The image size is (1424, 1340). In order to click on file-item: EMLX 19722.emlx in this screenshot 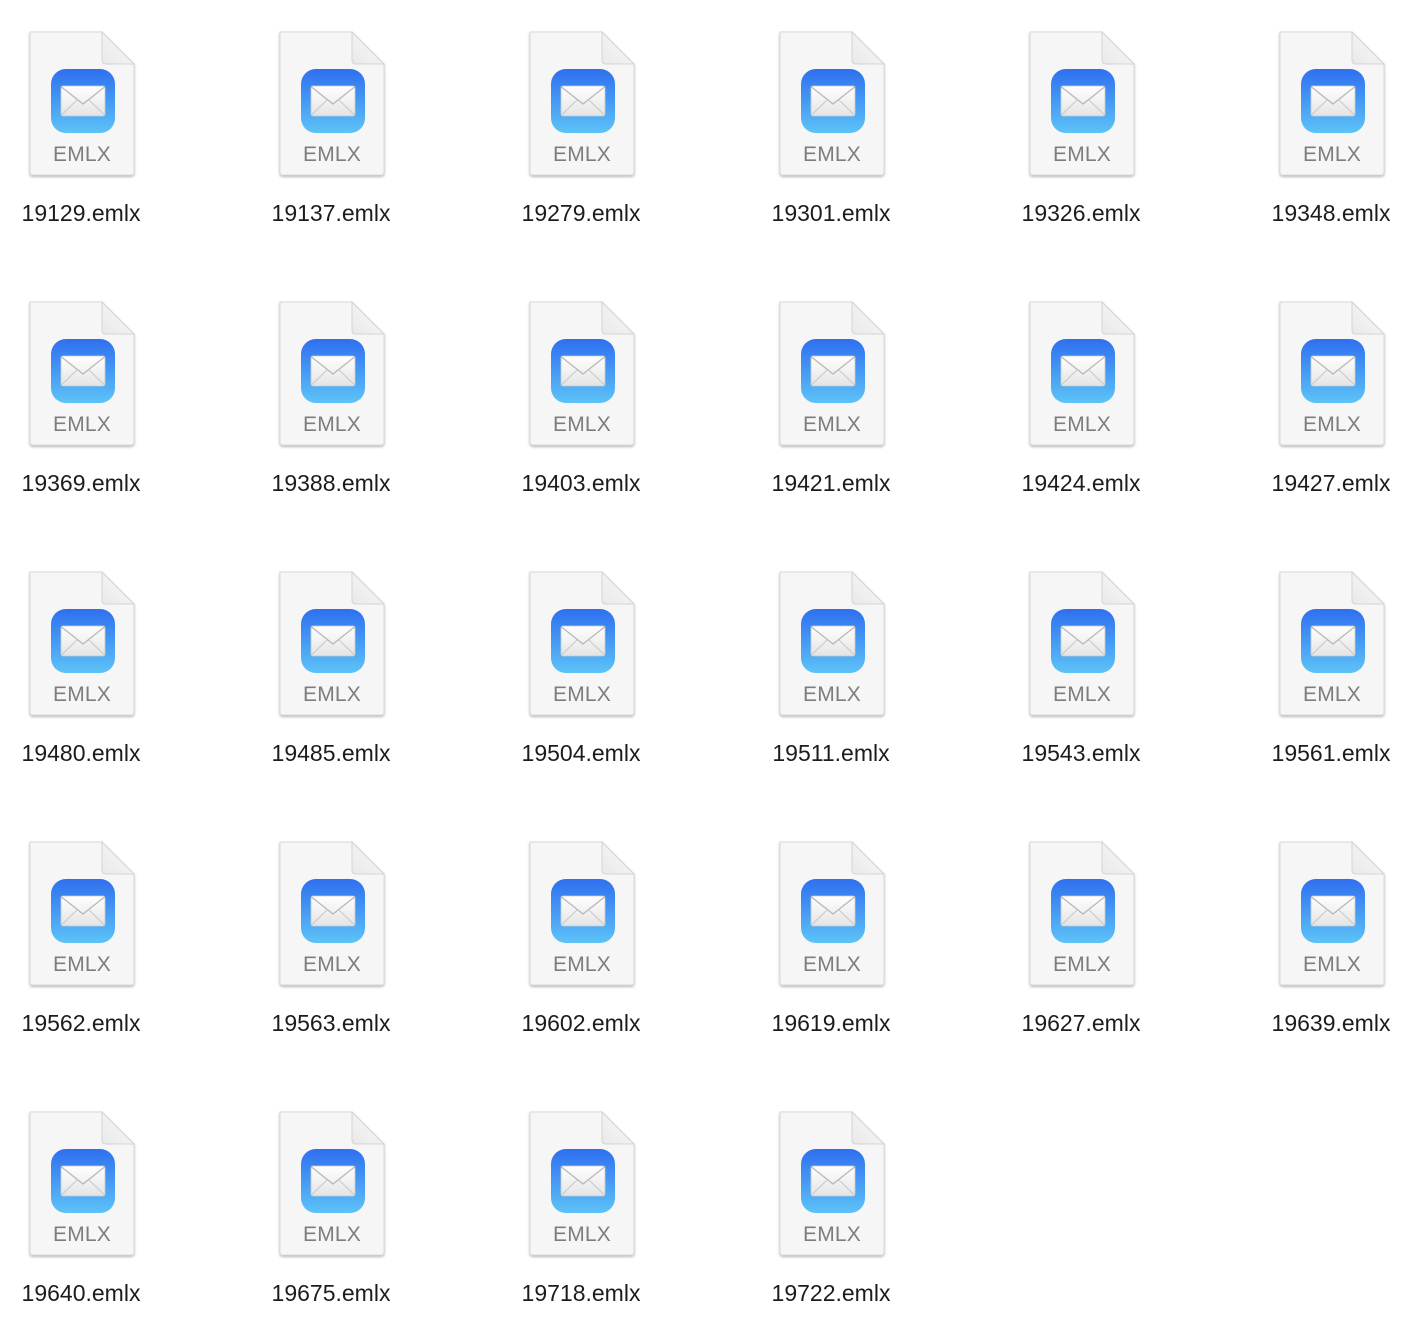, I will do `click(831, 1218)`.